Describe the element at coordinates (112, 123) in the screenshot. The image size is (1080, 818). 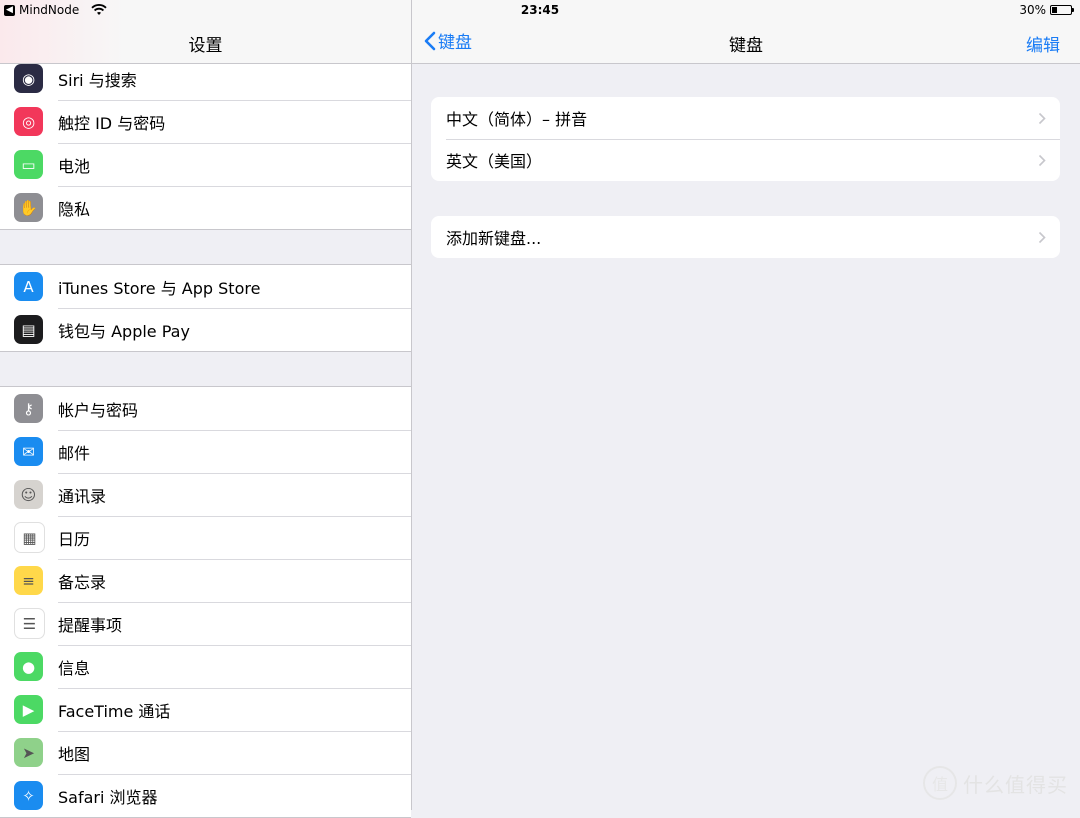
I see `sidebar-item-label: 触控 ID 与密码` at that location.